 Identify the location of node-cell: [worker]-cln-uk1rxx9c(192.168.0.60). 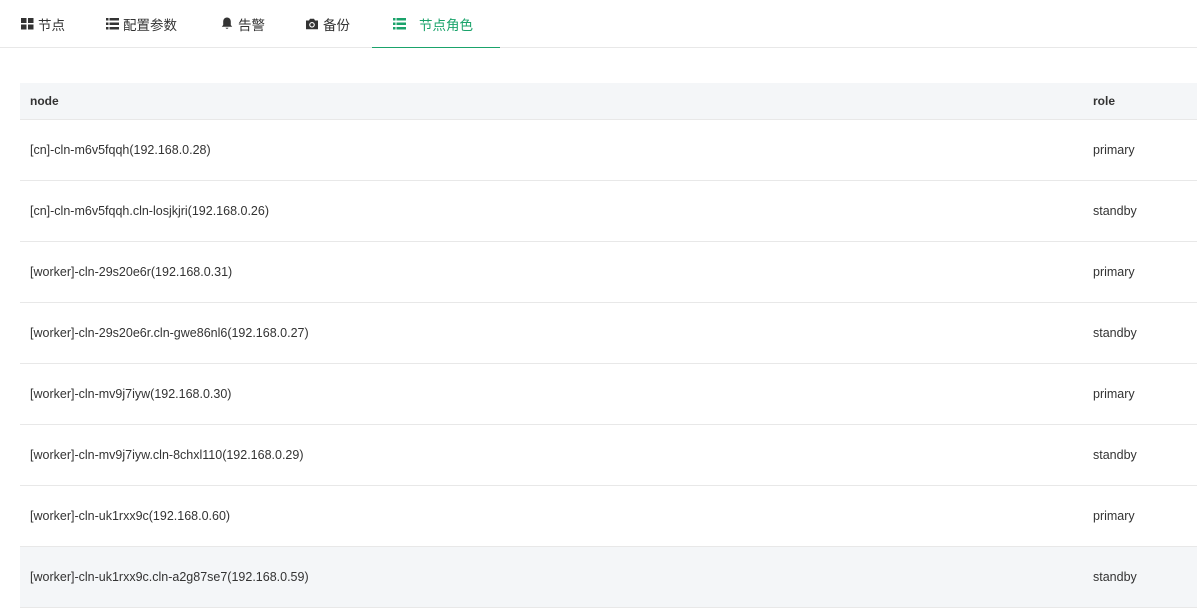
(551, 516).